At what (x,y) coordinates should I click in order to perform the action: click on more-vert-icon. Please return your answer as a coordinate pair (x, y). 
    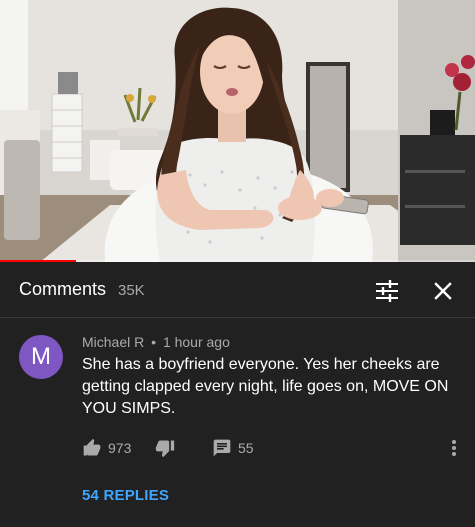
    Looking at the image, I should click on (454, 448).